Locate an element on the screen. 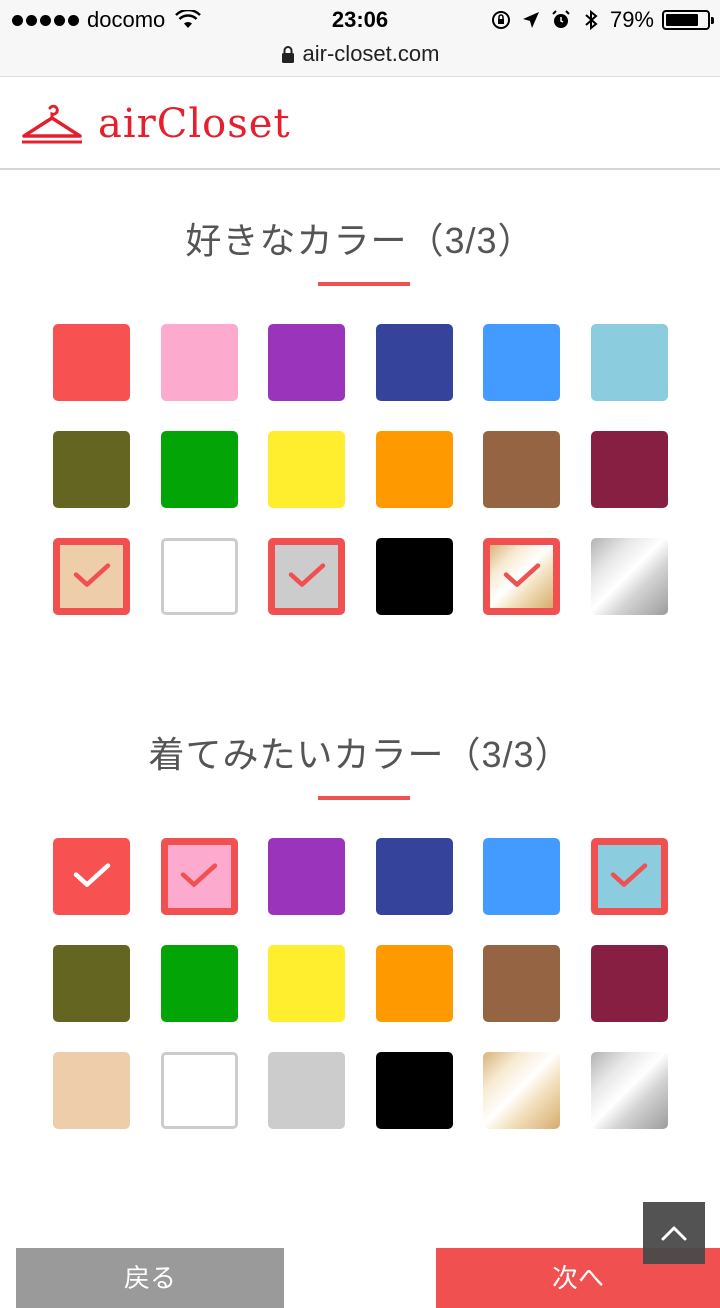 The height and width of the screenshot is (1308, 720). battery-percent: 79% is located at coordinates (631, 19).